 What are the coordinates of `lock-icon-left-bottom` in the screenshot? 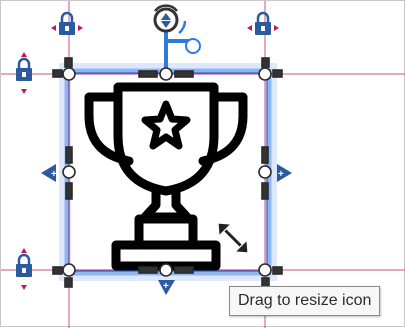 It's located at (24, 269).